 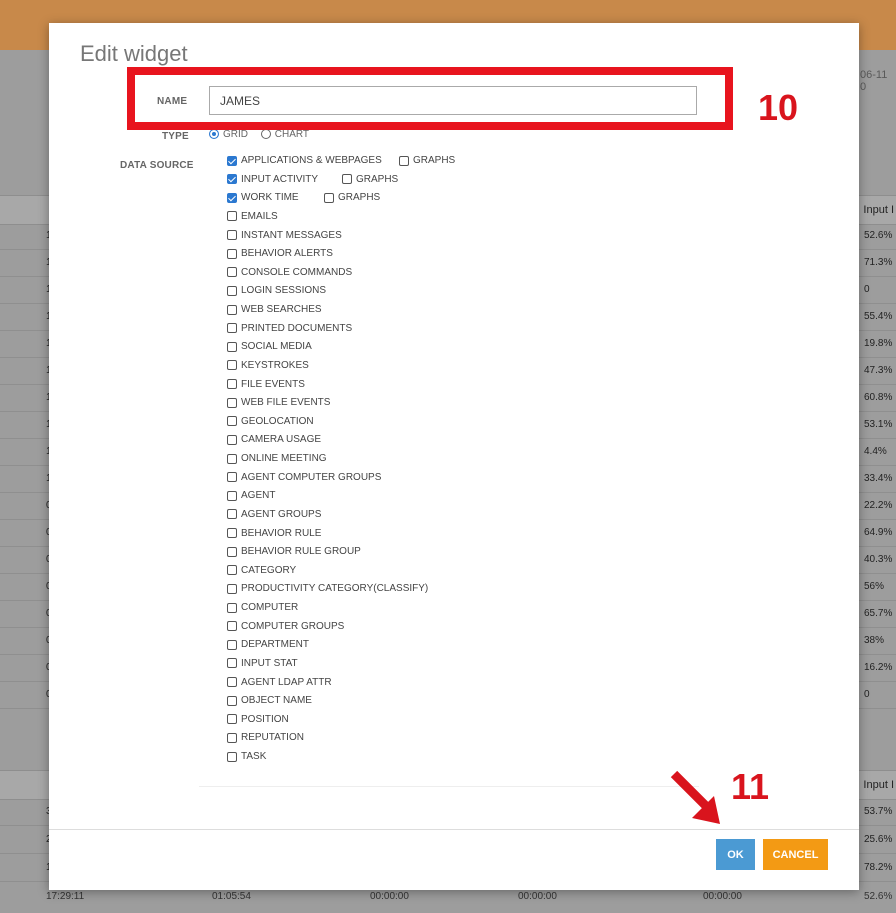 I want to click on background-cell: 4.4%, so click(x=875, y=451).